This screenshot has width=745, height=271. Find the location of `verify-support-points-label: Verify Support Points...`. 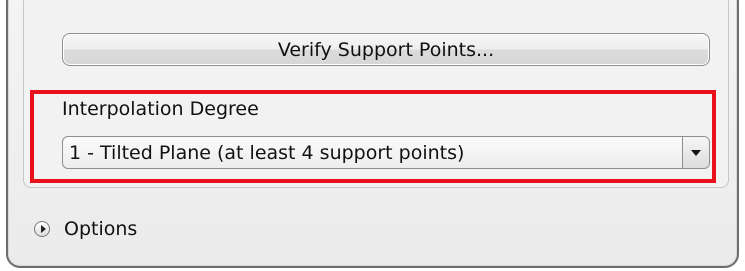

verify-support-points-label: Verify Support Points... is located at coordinates (386, 49).